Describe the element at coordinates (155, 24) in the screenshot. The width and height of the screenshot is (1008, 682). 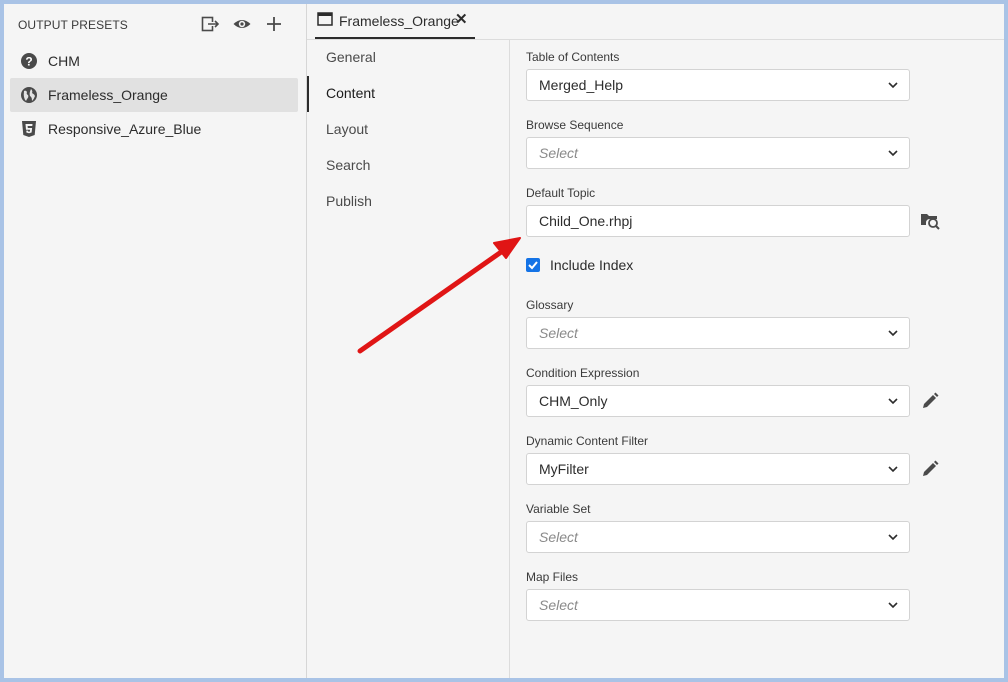
I see `panel-header: OUTPUT PRESETS` at that location.